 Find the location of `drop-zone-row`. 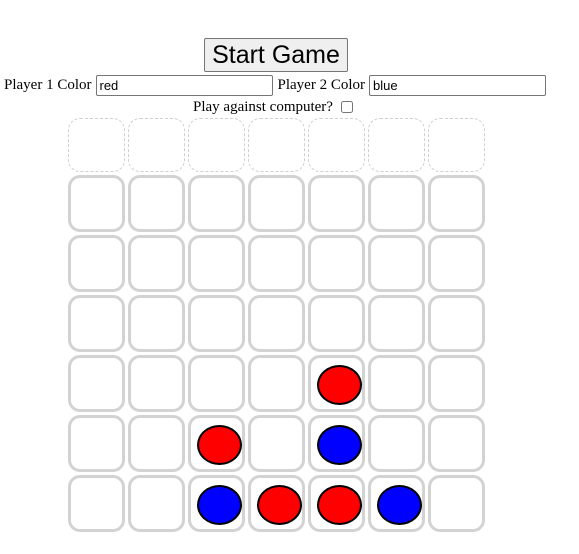

drop-zone-row is located at coordinates (278, 146).